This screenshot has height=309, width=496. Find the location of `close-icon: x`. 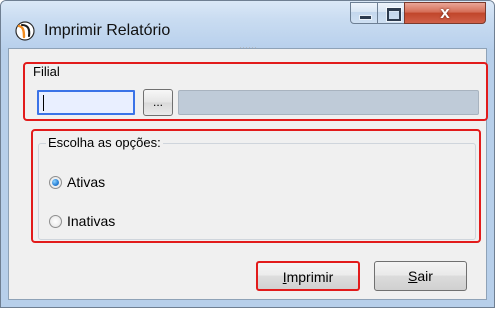

close-icon: x is located at coordinates (445, 12).